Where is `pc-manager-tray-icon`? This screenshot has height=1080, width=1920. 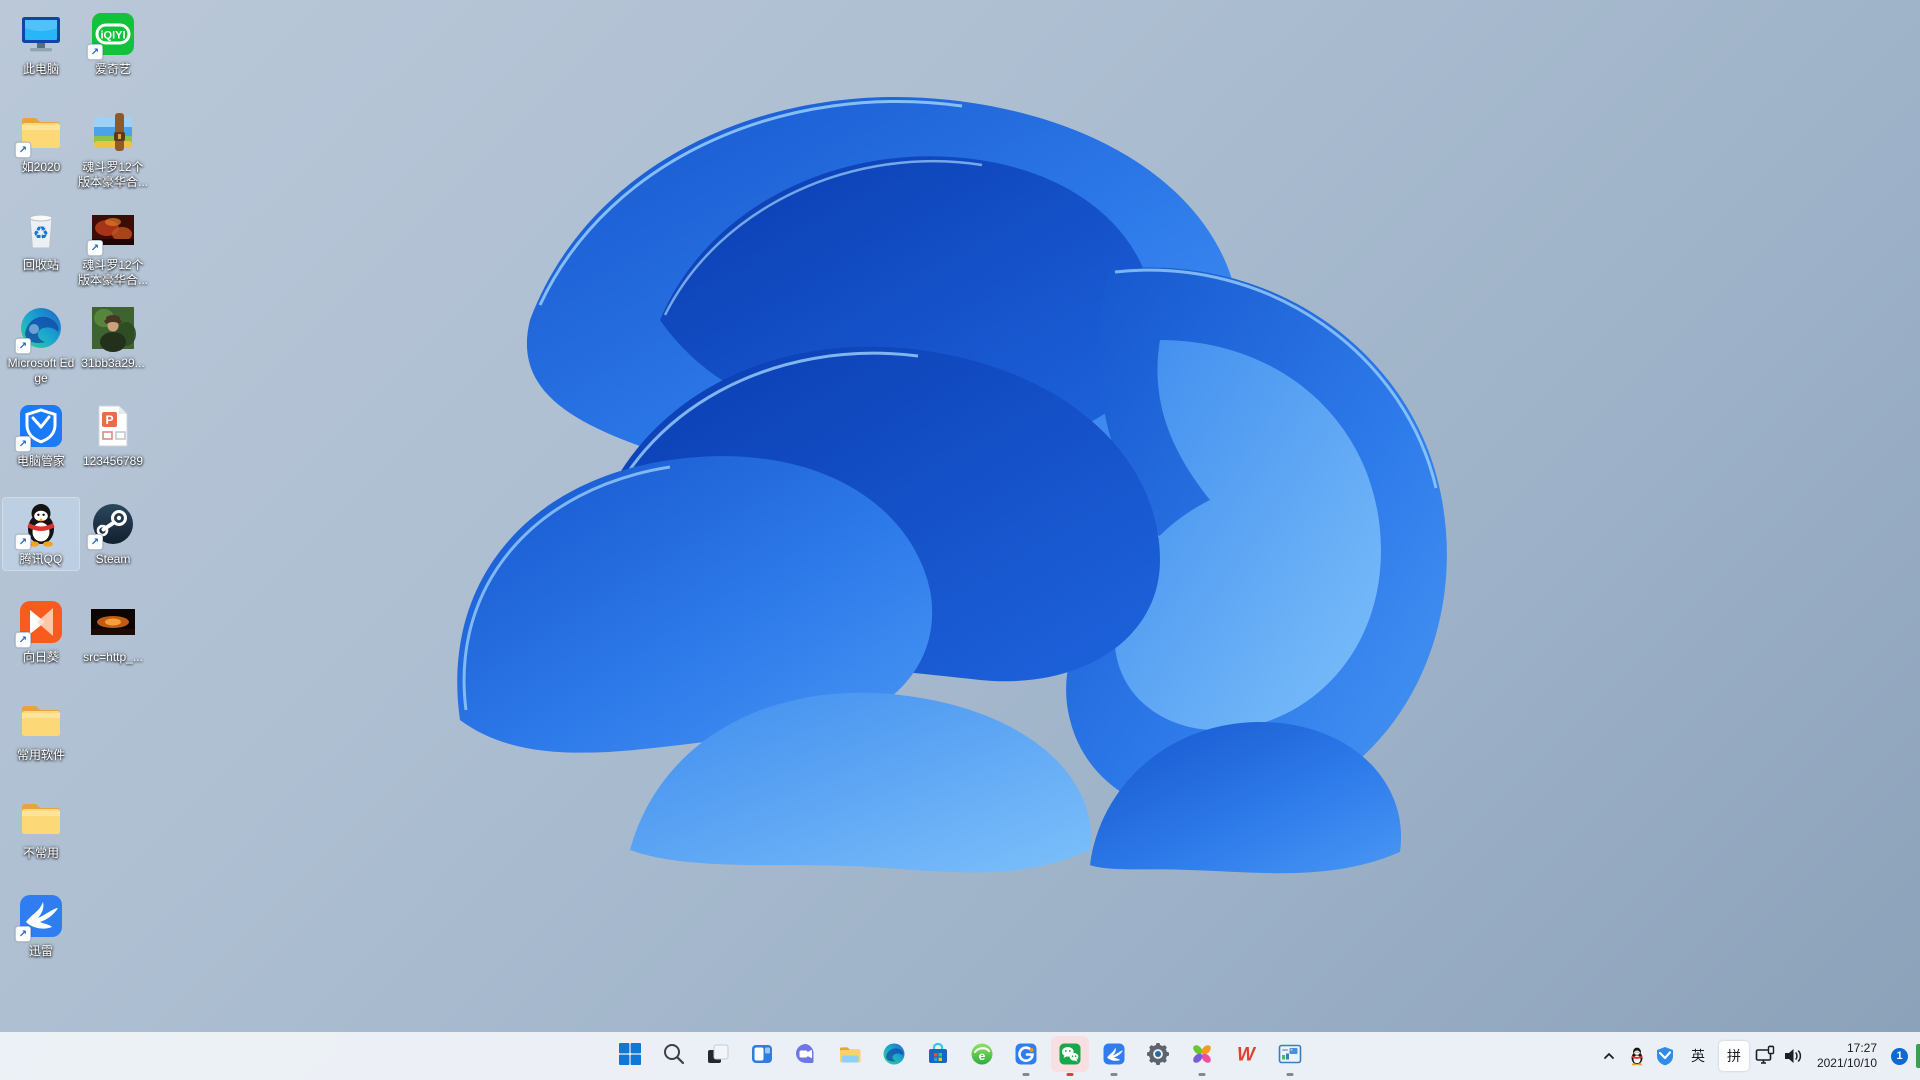 pc-manager-tray-icon is located at coordinates (1665, 1056).